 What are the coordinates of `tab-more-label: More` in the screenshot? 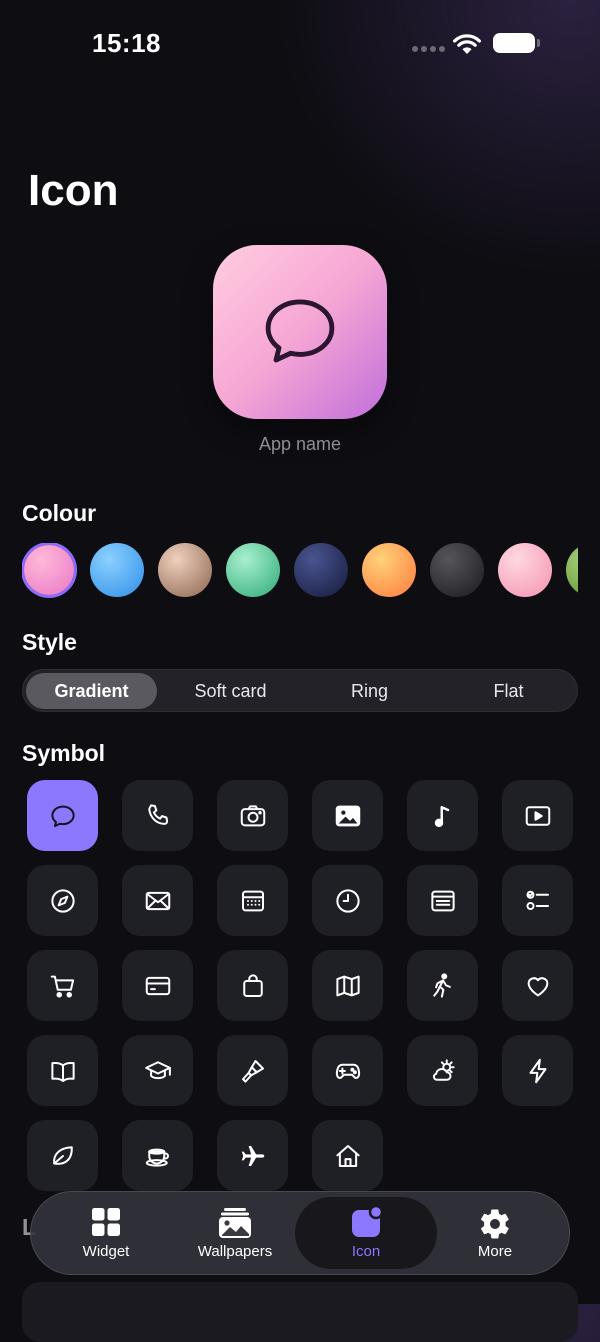 It's located at (495, 1251).